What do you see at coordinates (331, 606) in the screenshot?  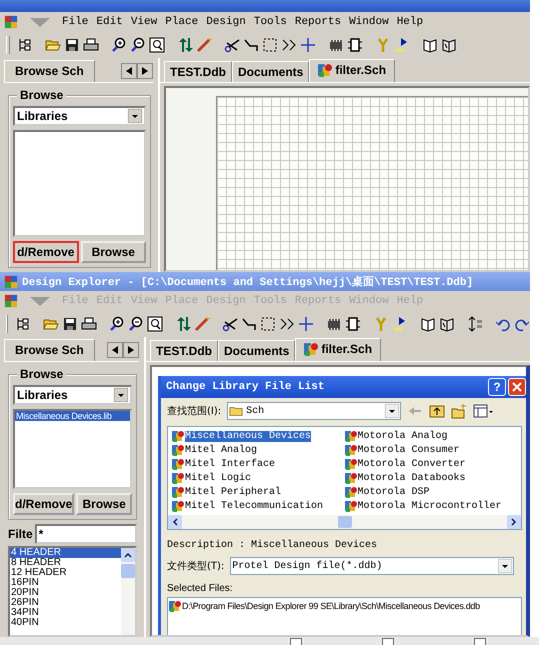 I see `selected-file-path: D:\Program Files\Design Explorer 99 SE\Library\Sch\Miscellaneous Devices.ddb` at bounding box center [331, 606].